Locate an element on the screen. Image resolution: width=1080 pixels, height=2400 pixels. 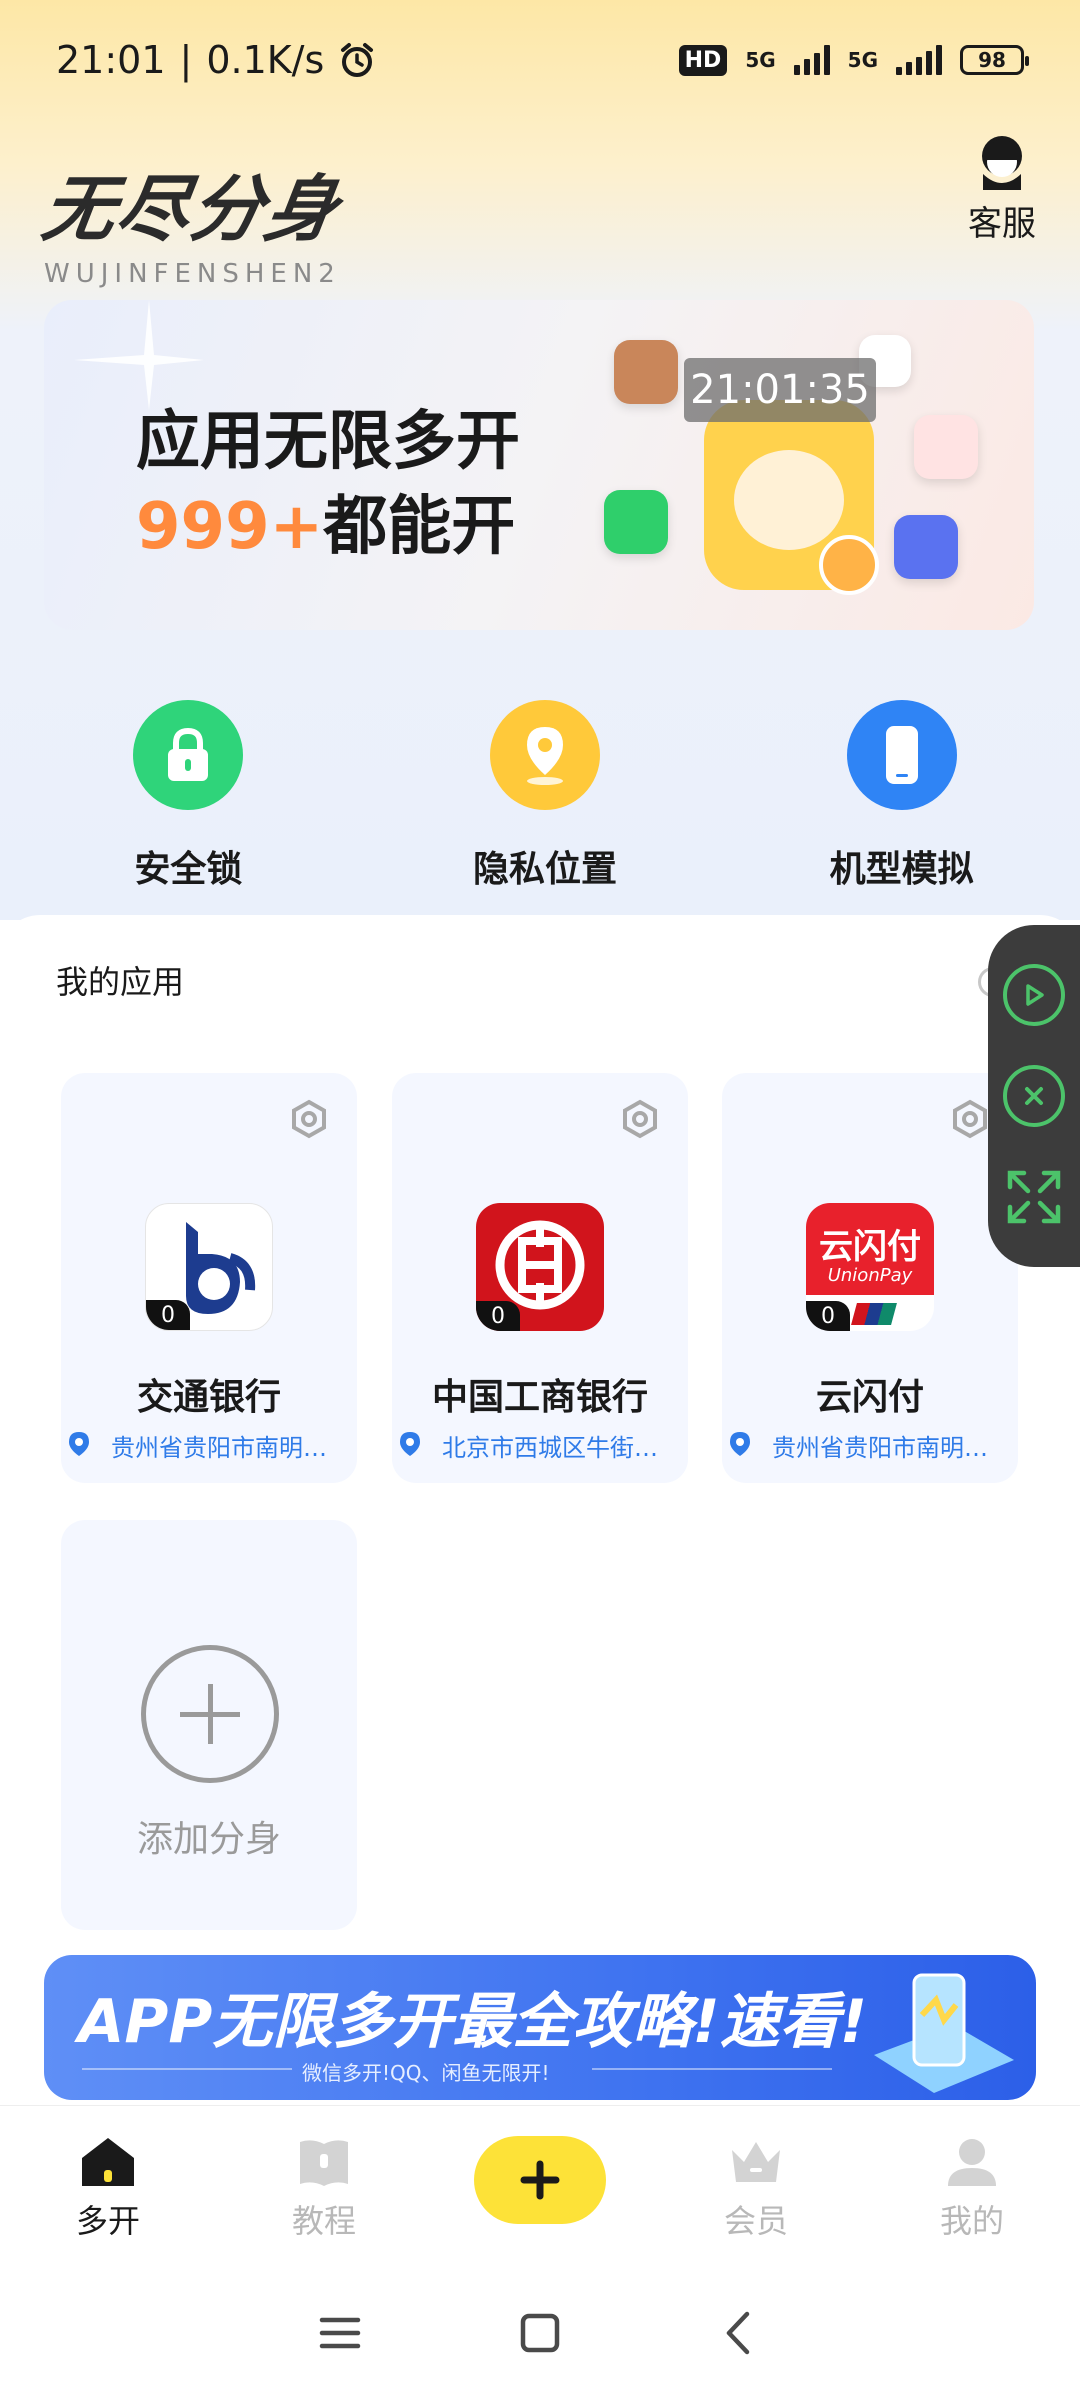
icbc-app-icon: 0 is located at coordinates (540, 1267).